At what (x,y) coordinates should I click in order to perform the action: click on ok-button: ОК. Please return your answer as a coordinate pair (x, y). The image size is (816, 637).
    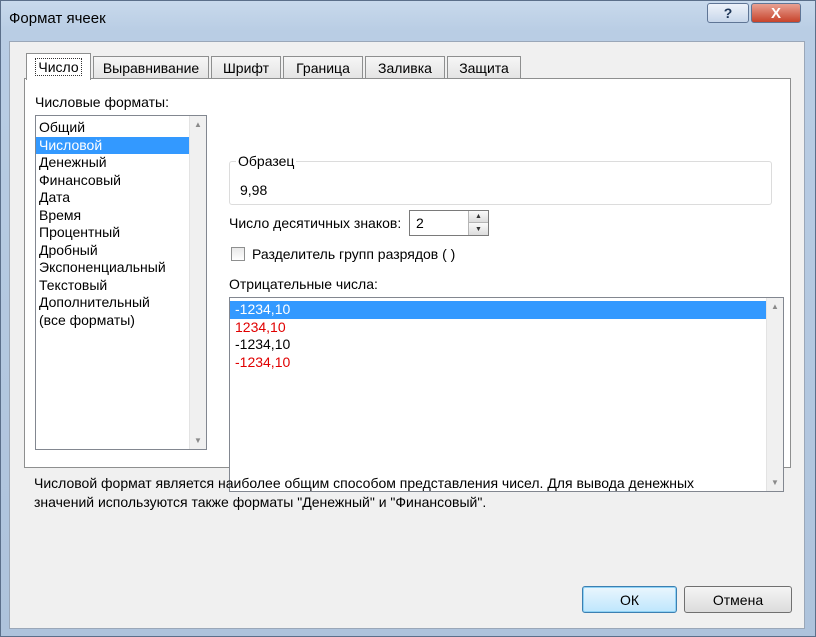
    Looking at the image, I should click on (629, 599).